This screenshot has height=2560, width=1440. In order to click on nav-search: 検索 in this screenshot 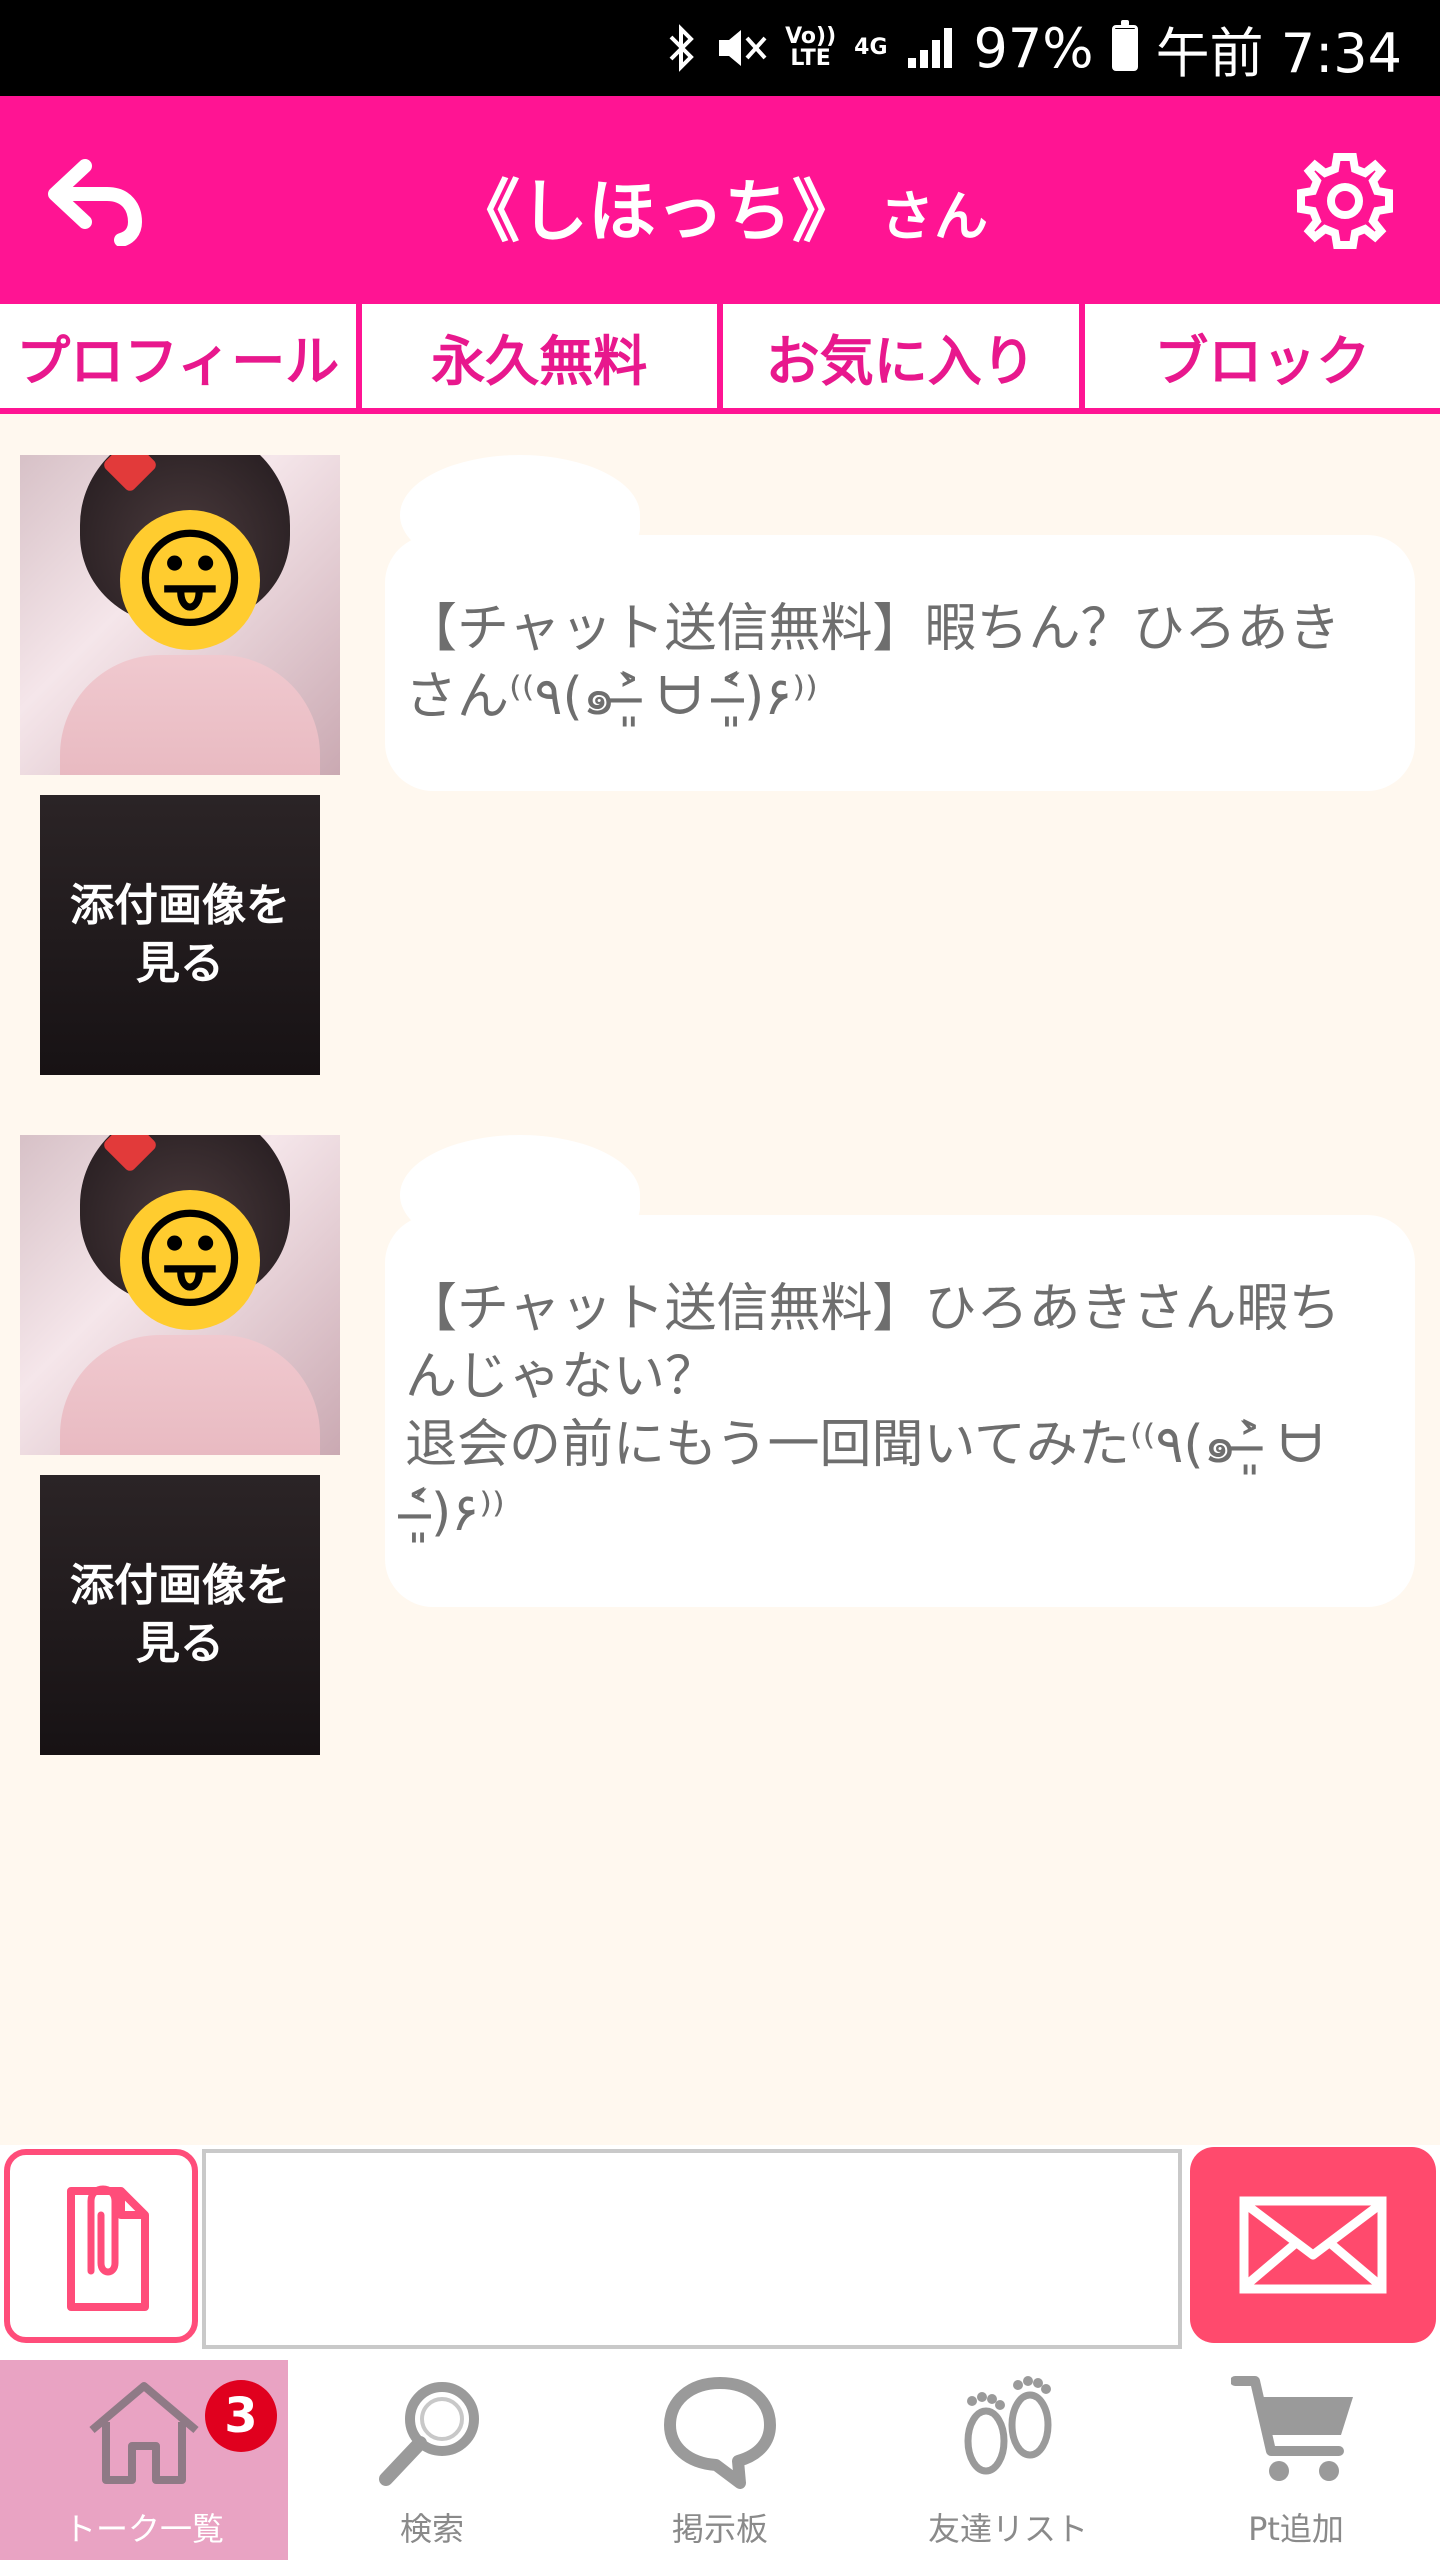, I will do `click(432, 2460)`.